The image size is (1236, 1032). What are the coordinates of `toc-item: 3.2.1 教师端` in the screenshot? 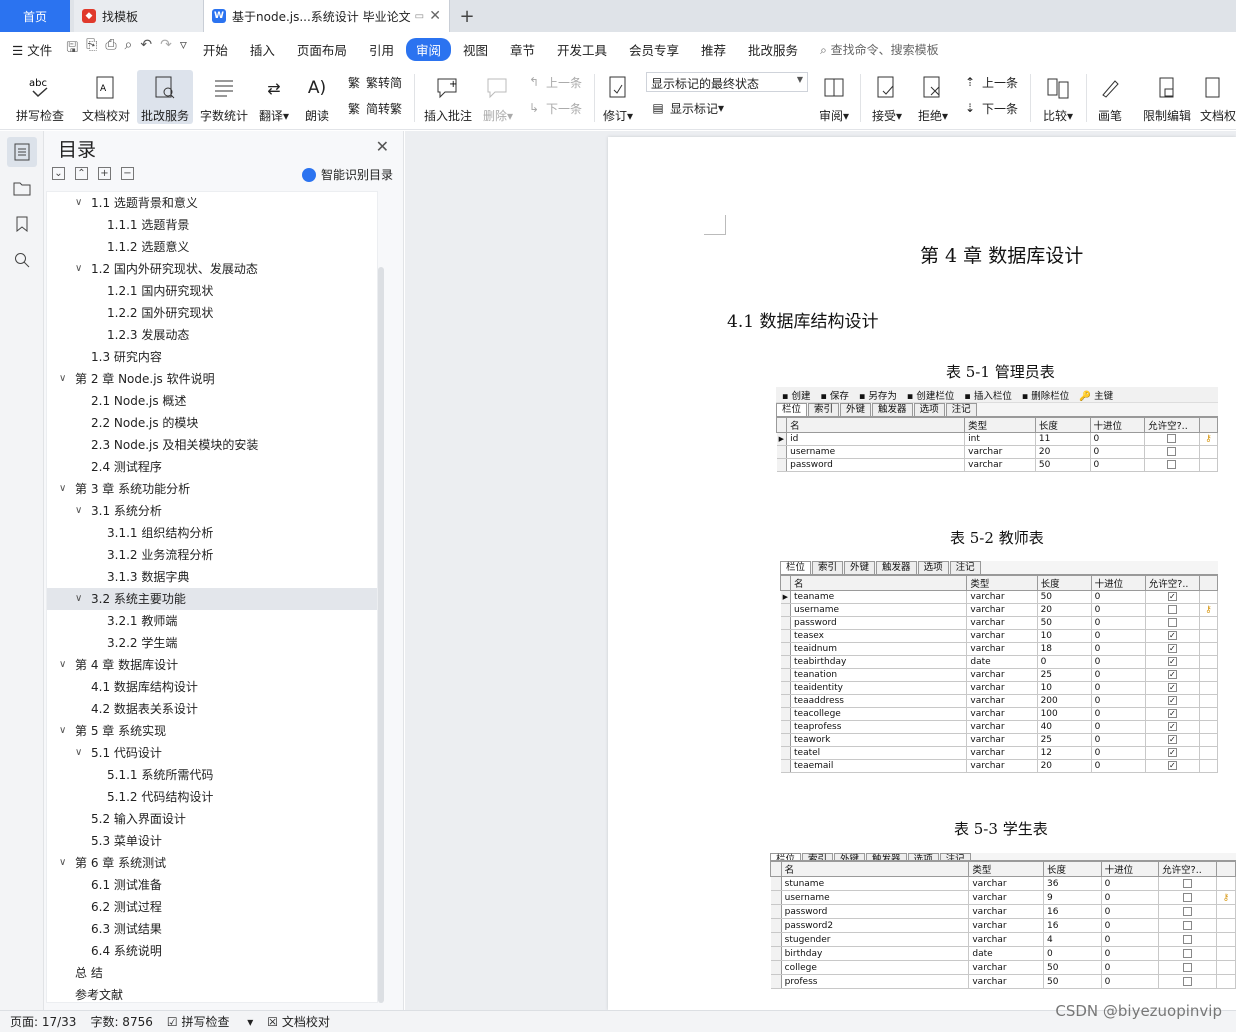 It's located at (212, 621).